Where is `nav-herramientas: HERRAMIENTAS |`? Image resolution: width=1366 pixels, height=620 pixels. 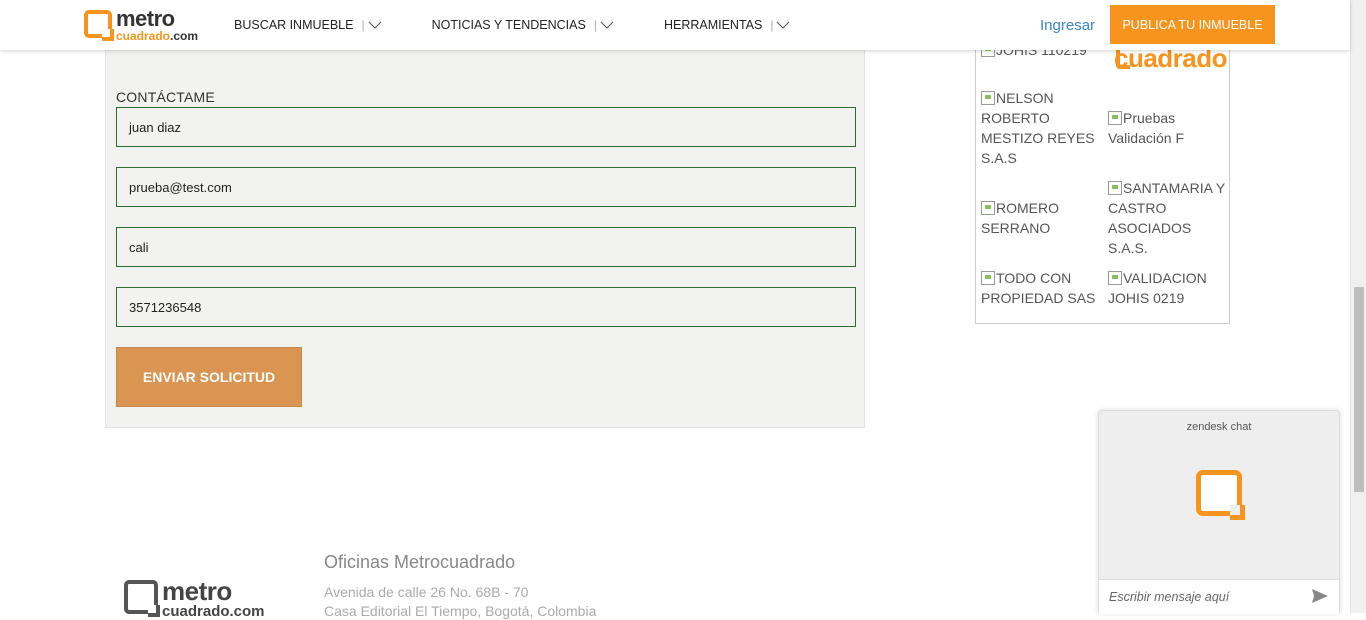
nav-herramientas: HERRAMIENTAS | is located at coordinates (727, 25).